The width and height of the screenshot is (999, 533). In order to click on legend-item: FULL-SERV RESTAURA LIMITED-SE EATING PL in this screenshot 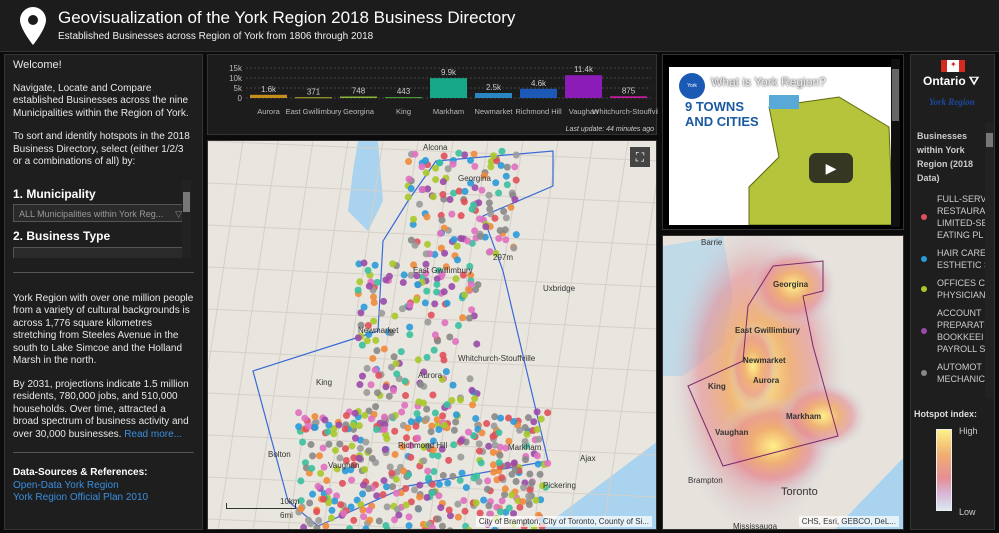, I will do `click(948, 217)`.